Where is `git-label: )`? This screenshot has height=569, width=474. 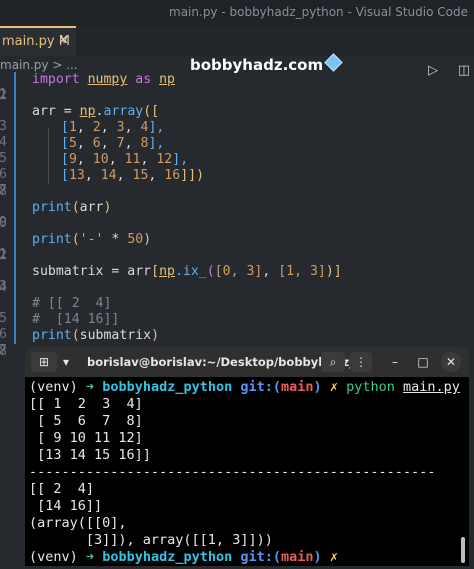
git-label: ) is located at coordinates (317, 557).